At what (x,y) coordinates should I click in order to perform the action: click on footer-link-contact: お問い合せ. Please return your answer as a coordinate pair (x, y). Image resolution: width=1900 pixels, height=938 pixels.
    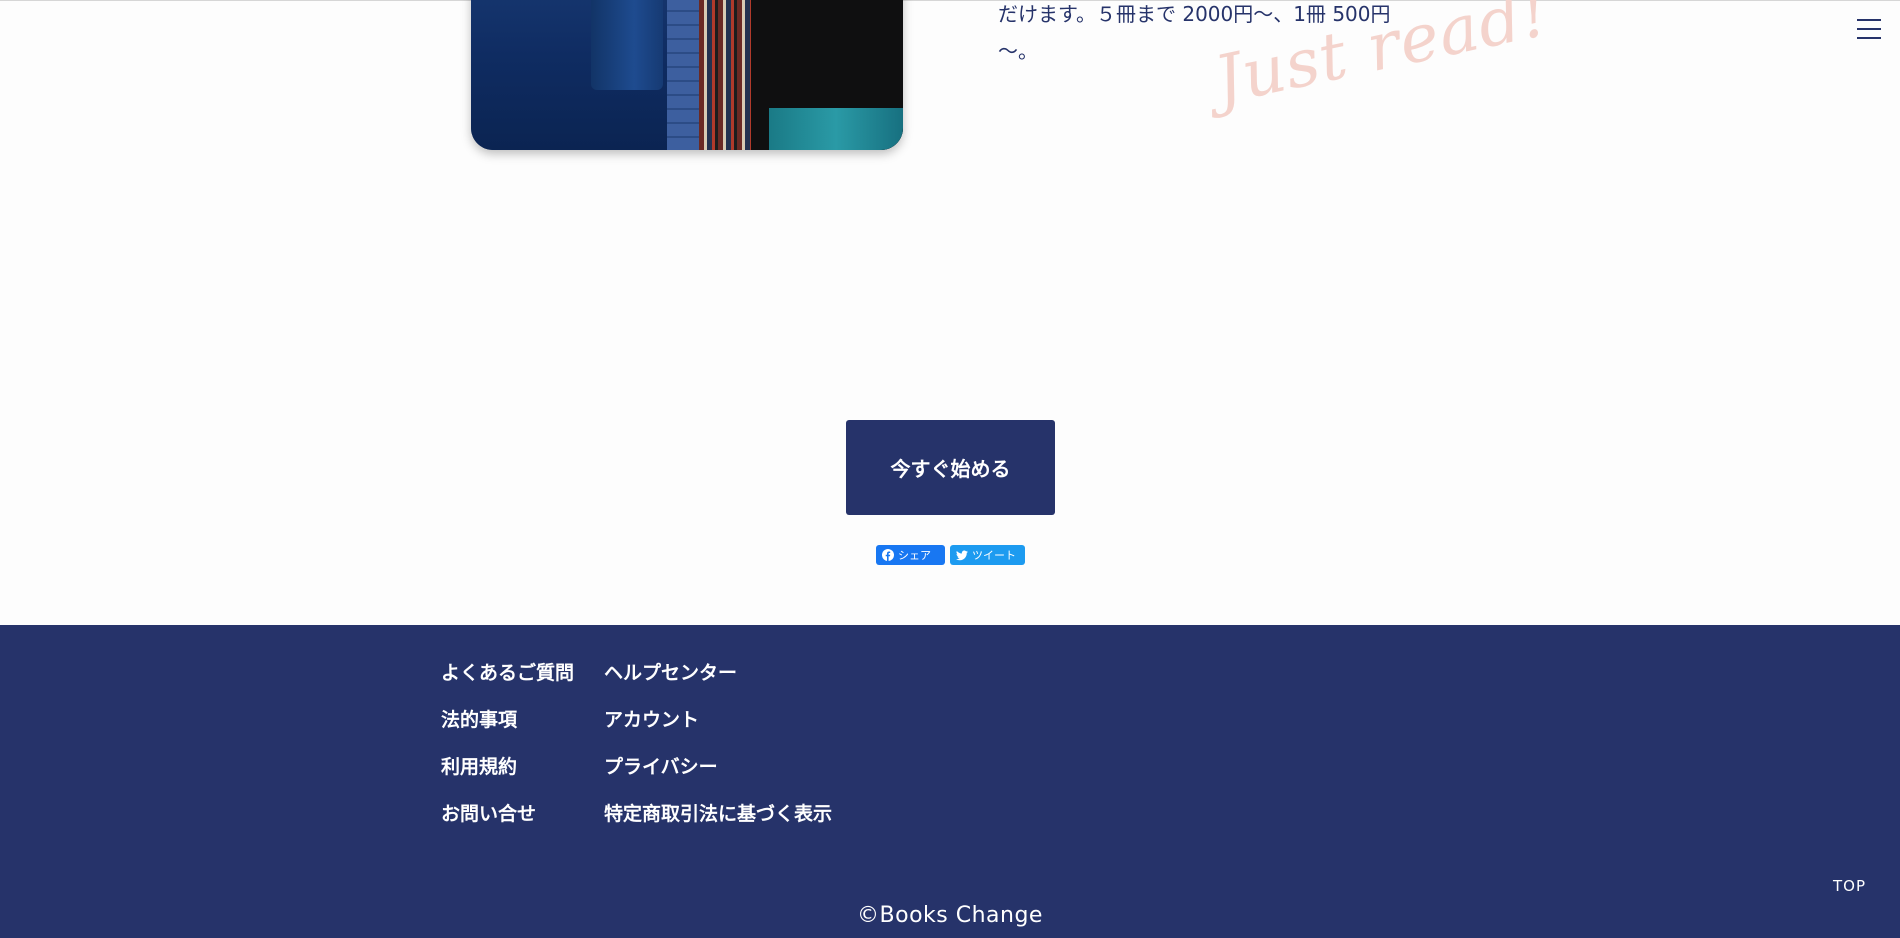
    Looking at the image, I should click on (488, 812).